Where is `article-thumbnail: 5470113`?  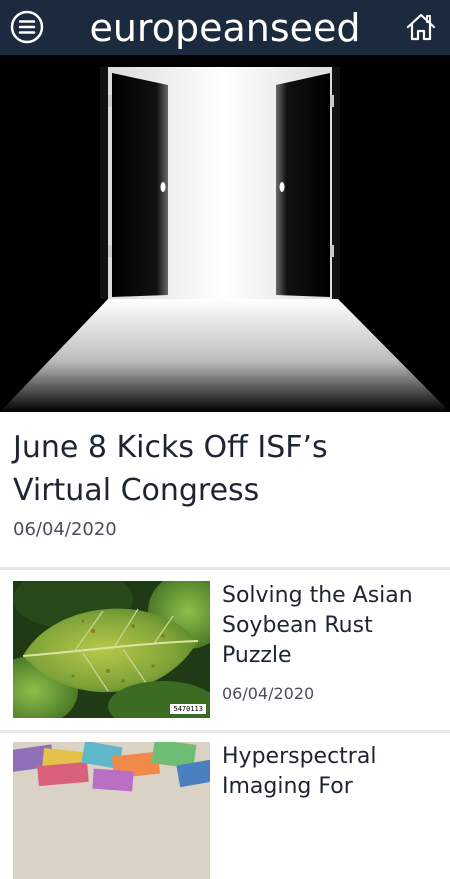 article-thumbnail: 5470113 is located at coordinates (111, 649).